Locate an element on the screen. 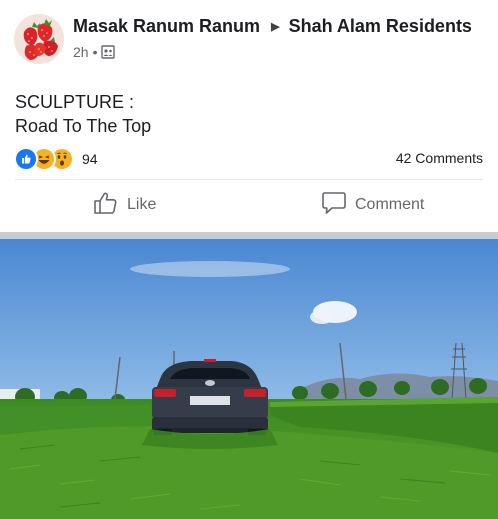  reactions-summary: 94 is located at coordinates (56, 159).